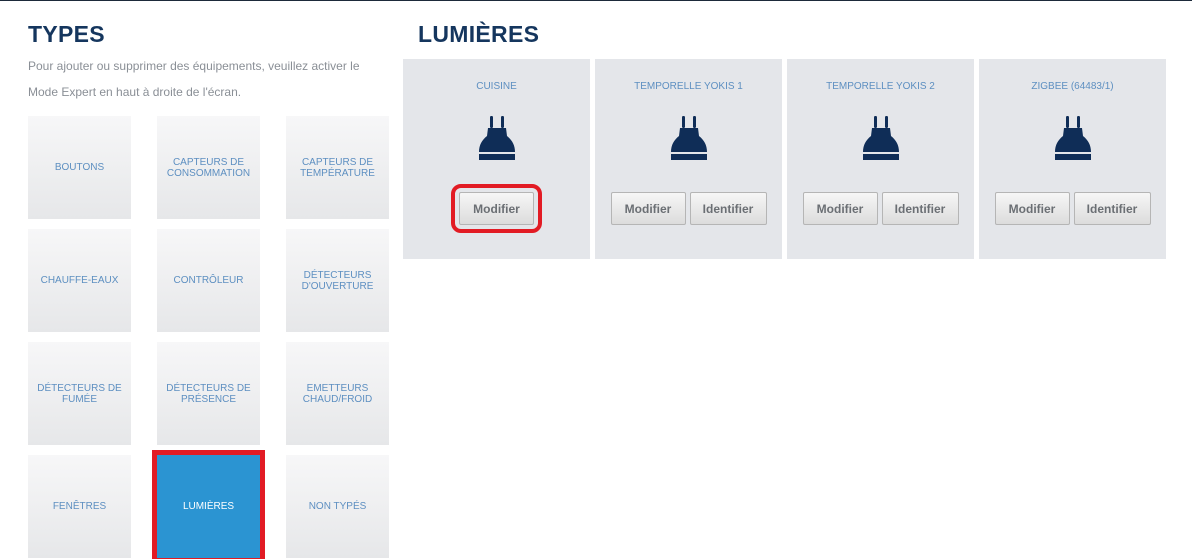  Describe the element at coordinates (337, 167) in the screenshot. I see `tile-capteurs-temperature: CAPTEURS DE TEMPÉRATURE` at that location.